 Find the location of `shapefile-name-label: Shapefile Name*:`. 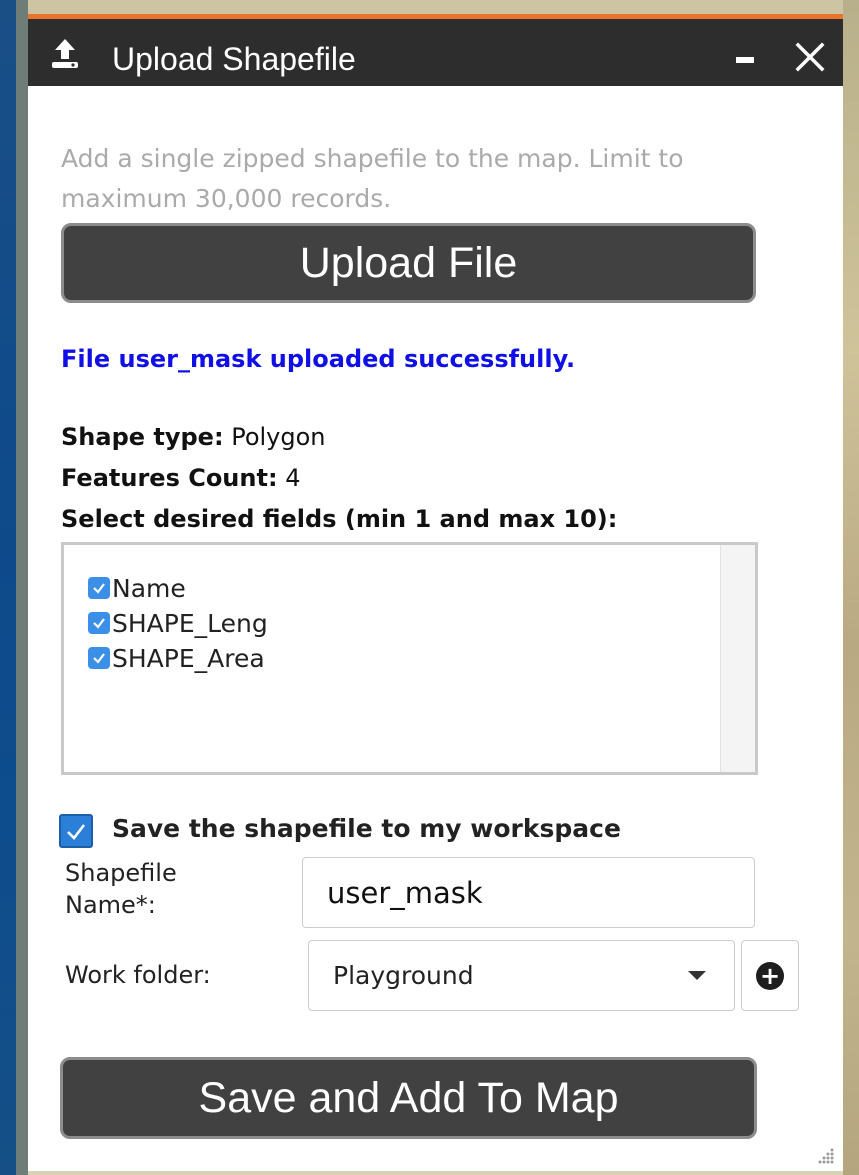

shapefile-name-label: Shapefile Name*: is located at coordinates (121, 889).